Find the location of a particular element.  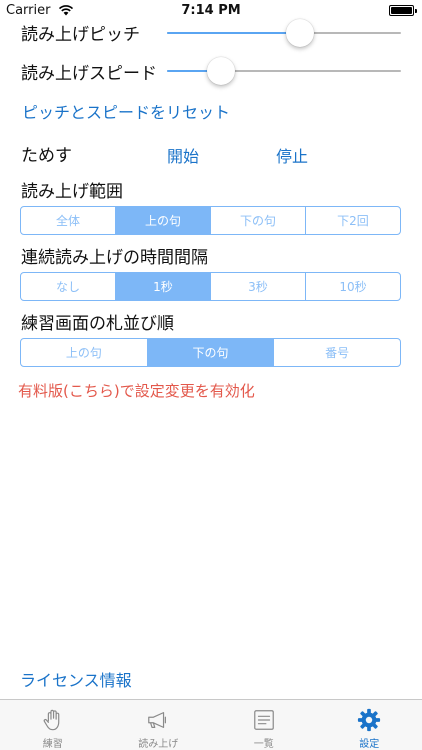

license-info-button: ライセンス情報 is located at coordinates (76, 679).